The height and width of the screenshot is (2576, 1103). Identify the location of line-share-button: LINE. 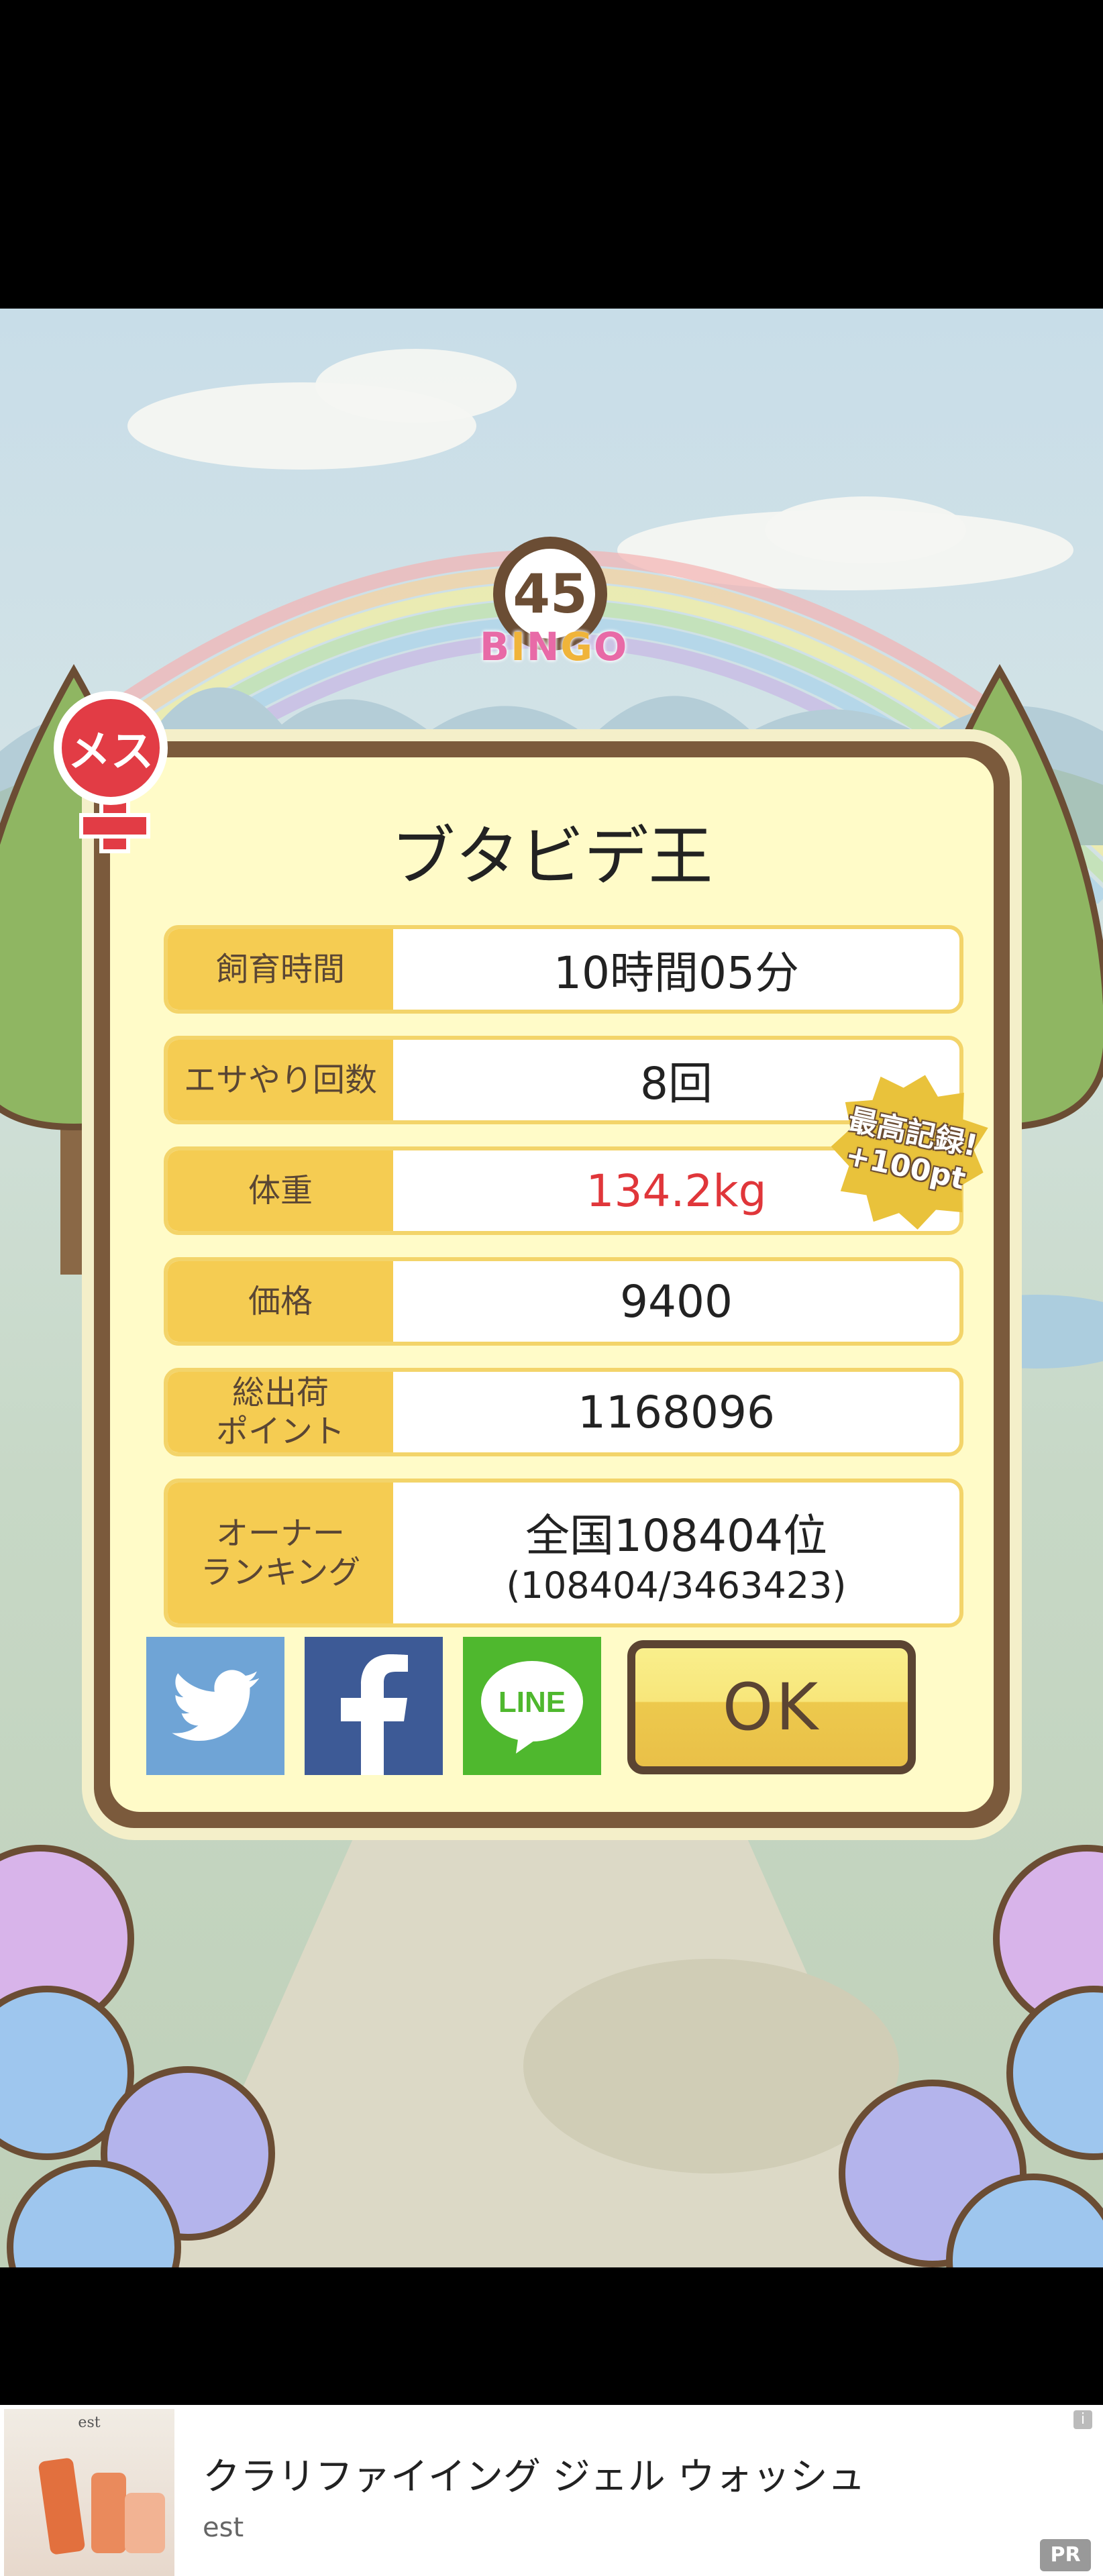
(532, 1706).